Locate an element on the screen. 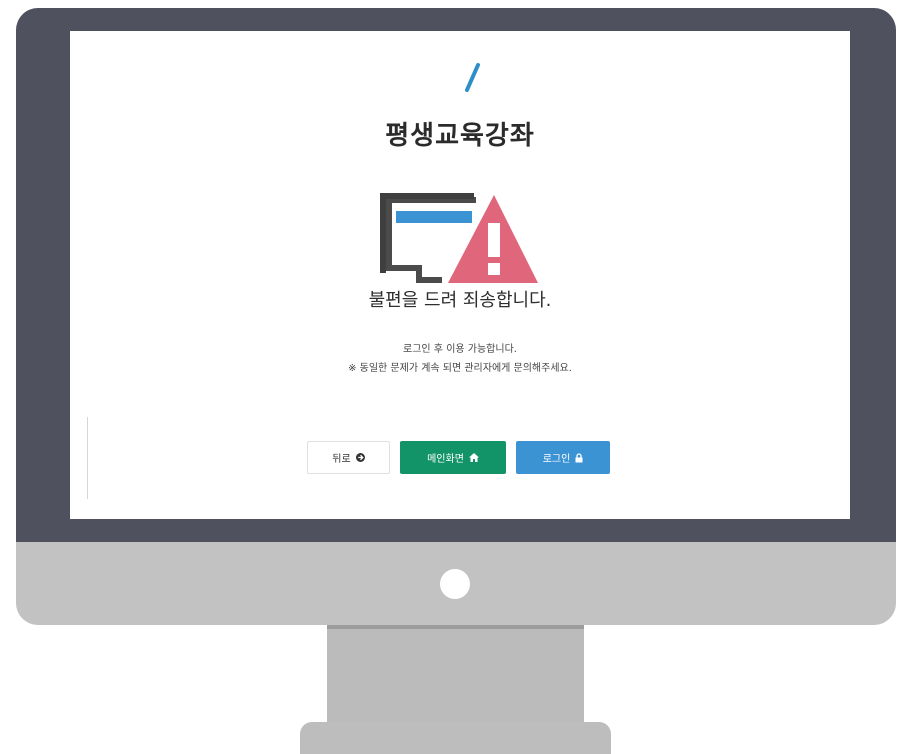 This screenshot has width=906, height=754. error-message-line: 로그인 후 이용 가능합니다. is located at coordinates (460, 349).